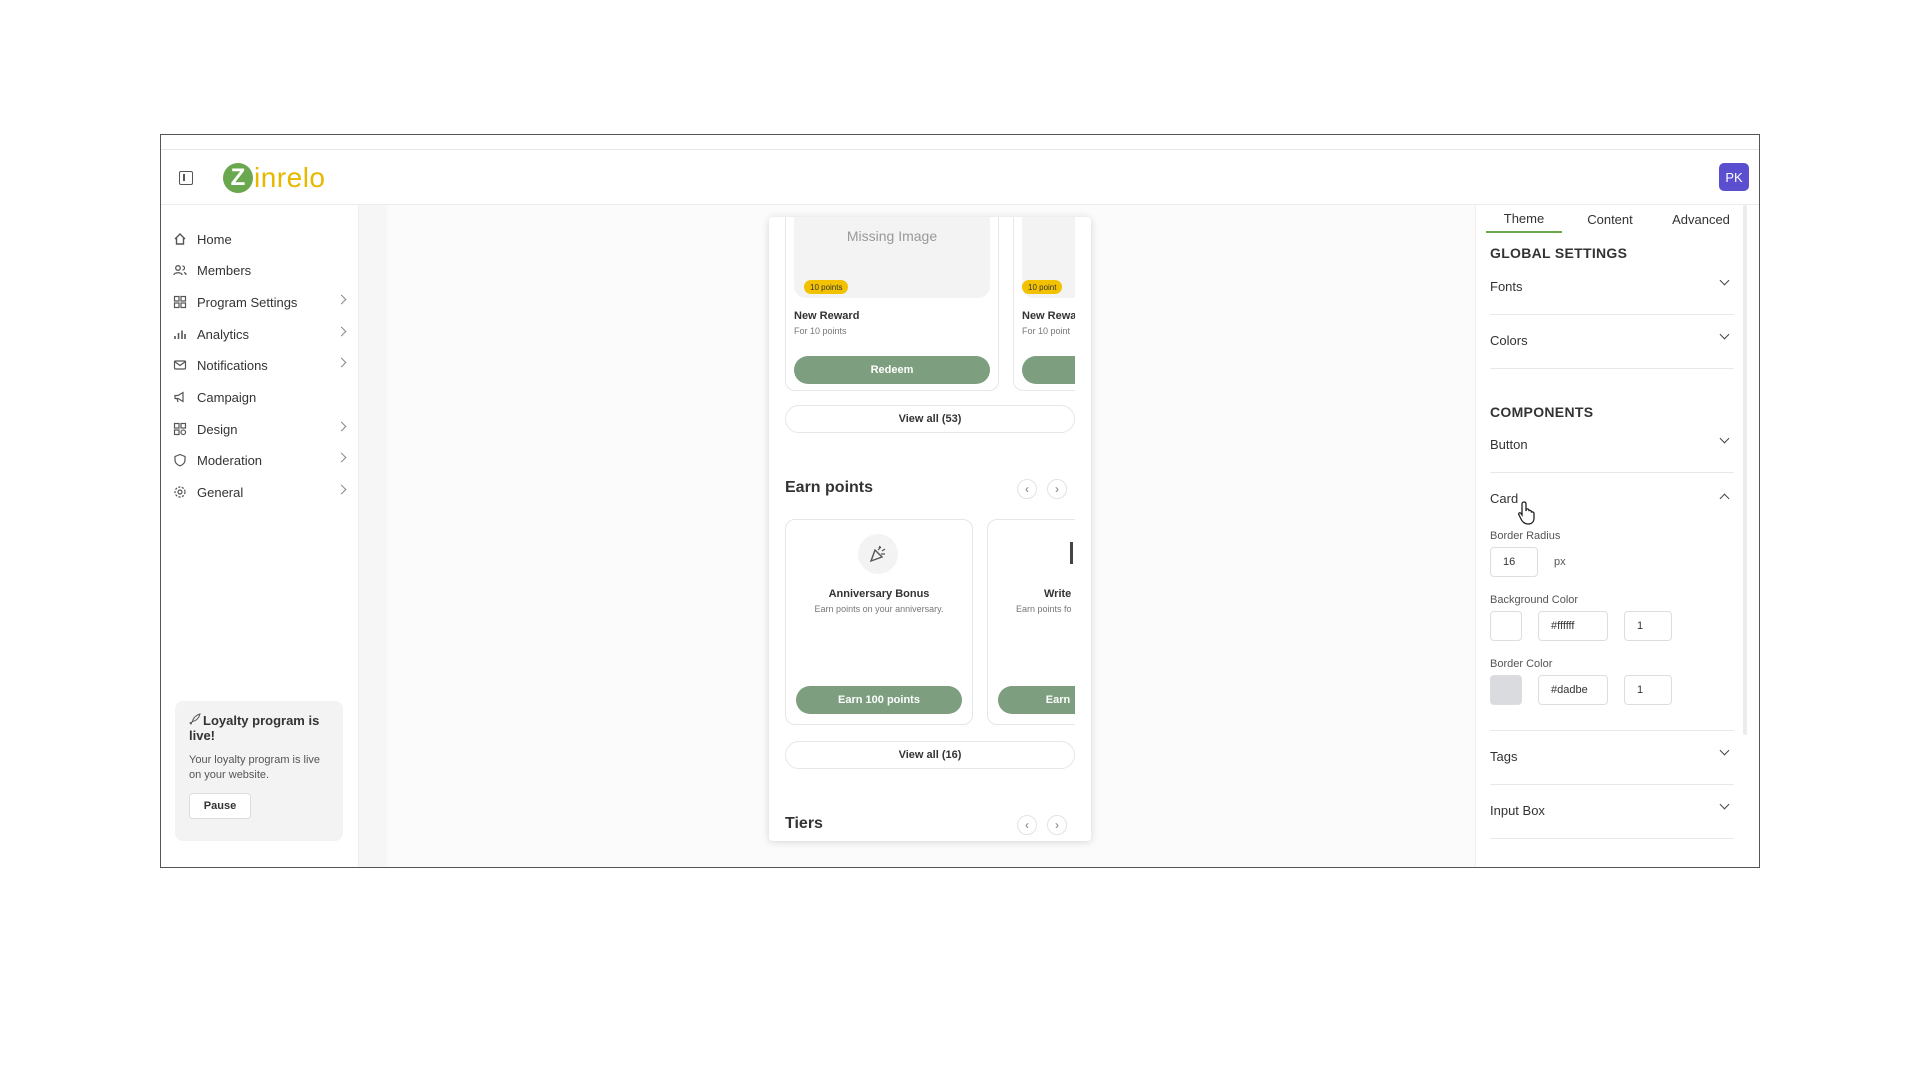 This screenshot has width=1920, height=1080. What do you see at coordinates (1612, 342) in the screenshot?
I see `colors-accordion: Colors` at bounding box center [1612, 342].